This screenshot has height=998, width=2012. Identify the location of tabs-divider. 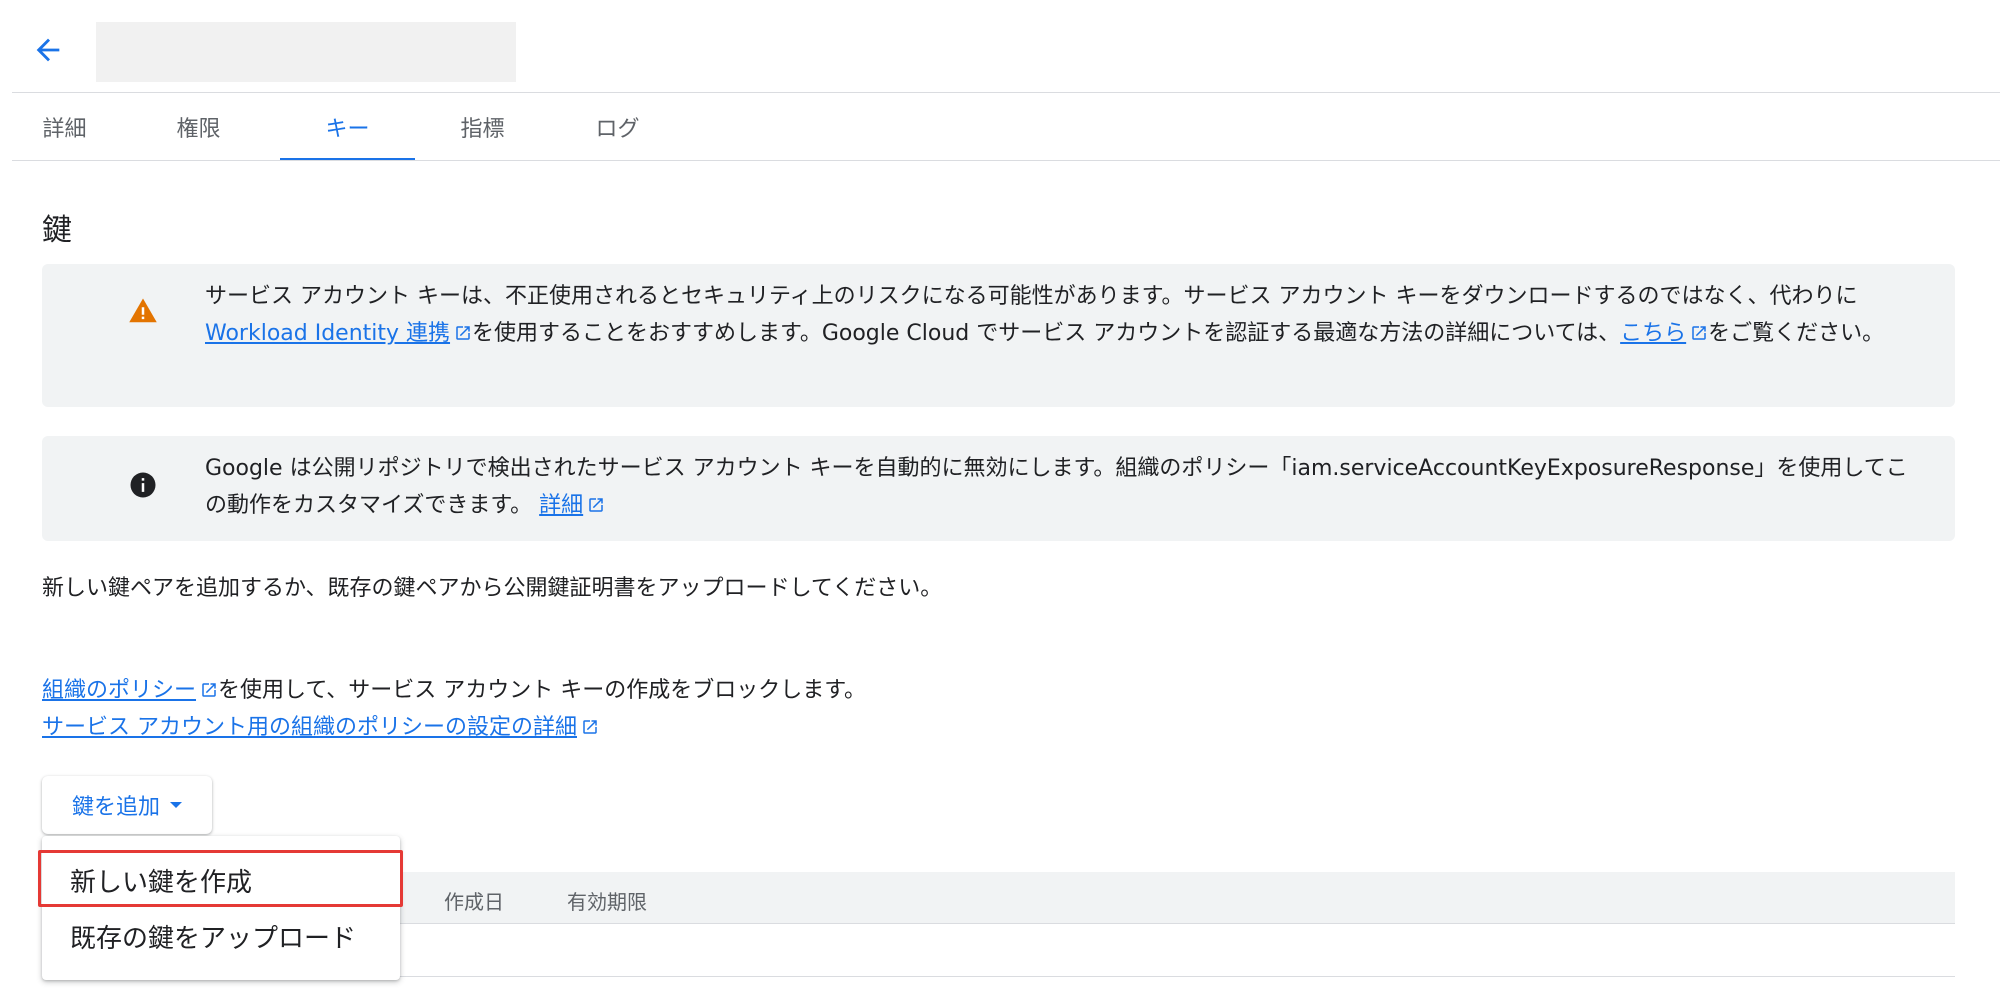
(1006, 160).